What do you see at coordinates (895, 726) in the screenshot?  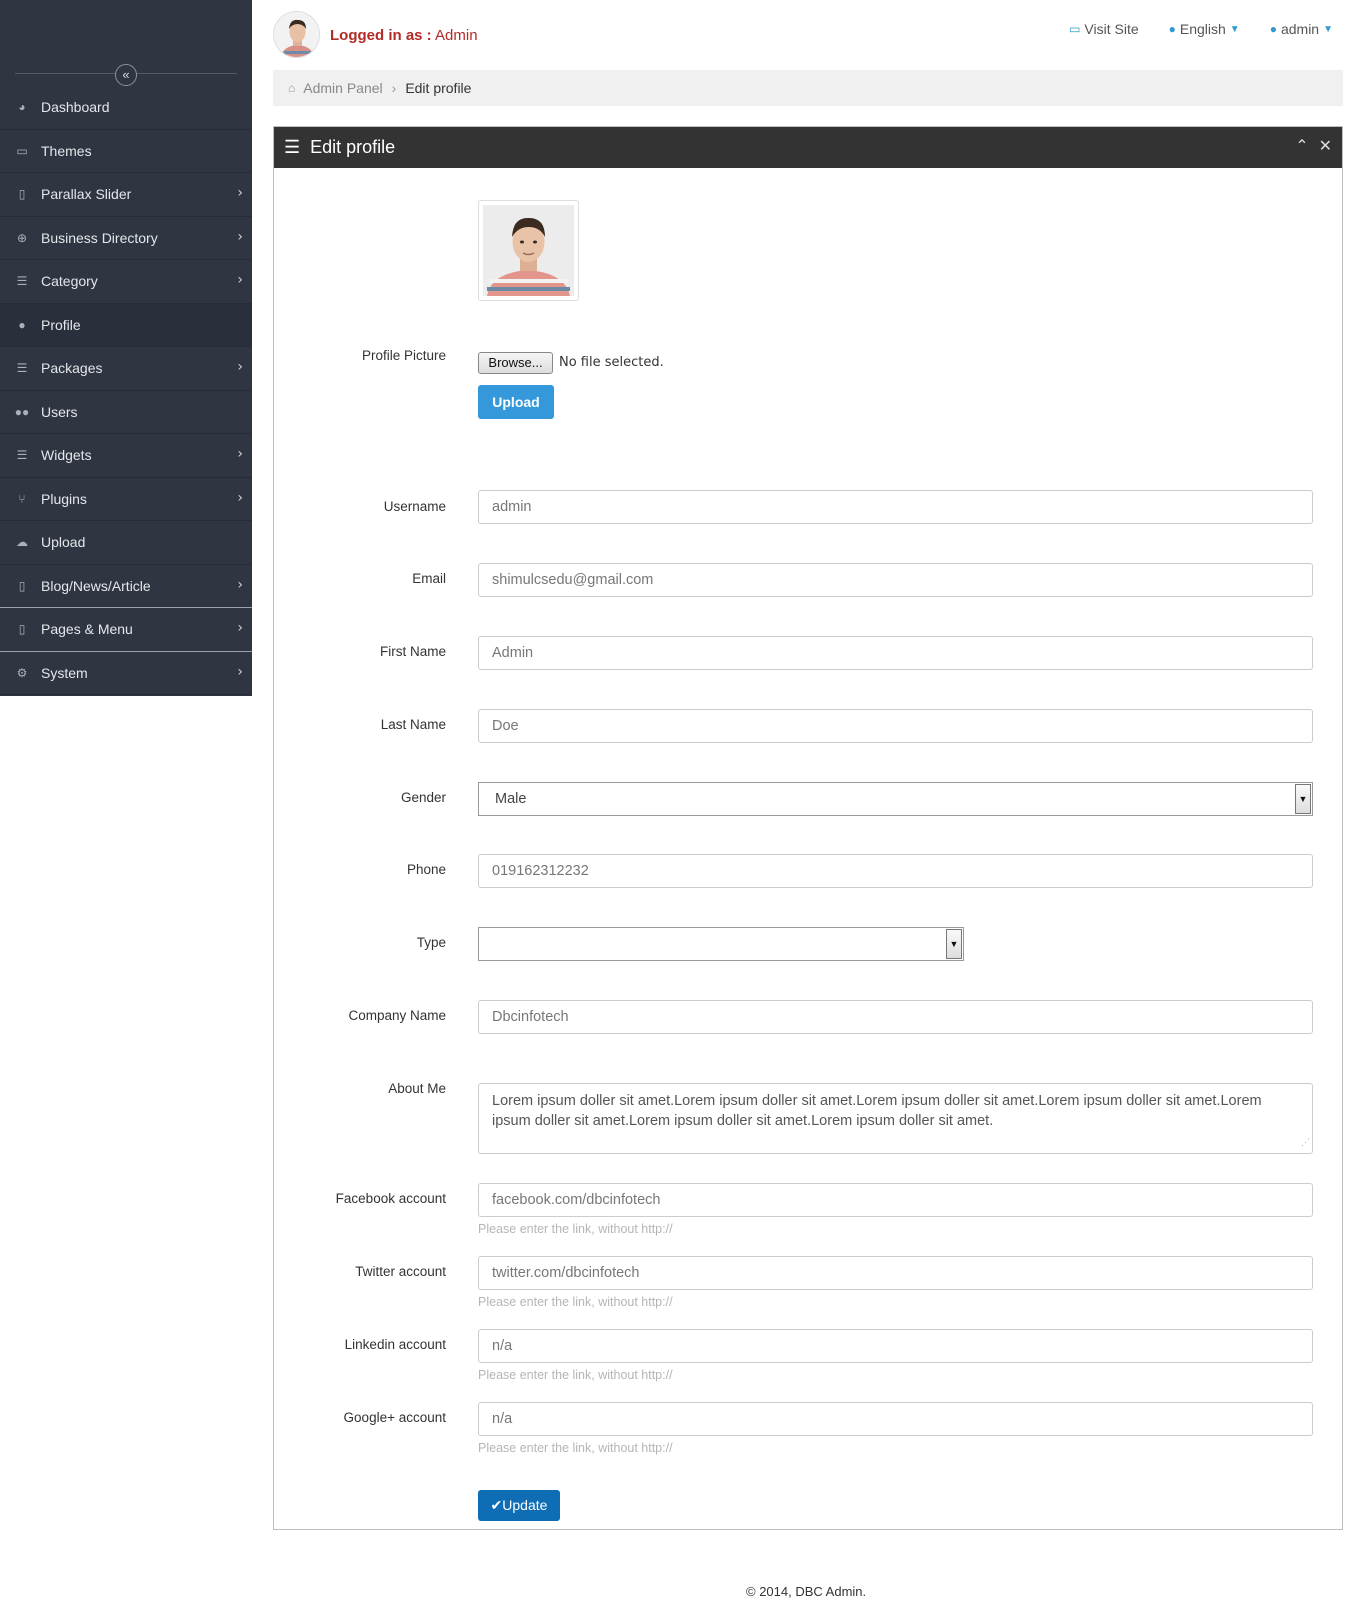 I see `last-name-field: Doe` at bounding box center [895, 726].